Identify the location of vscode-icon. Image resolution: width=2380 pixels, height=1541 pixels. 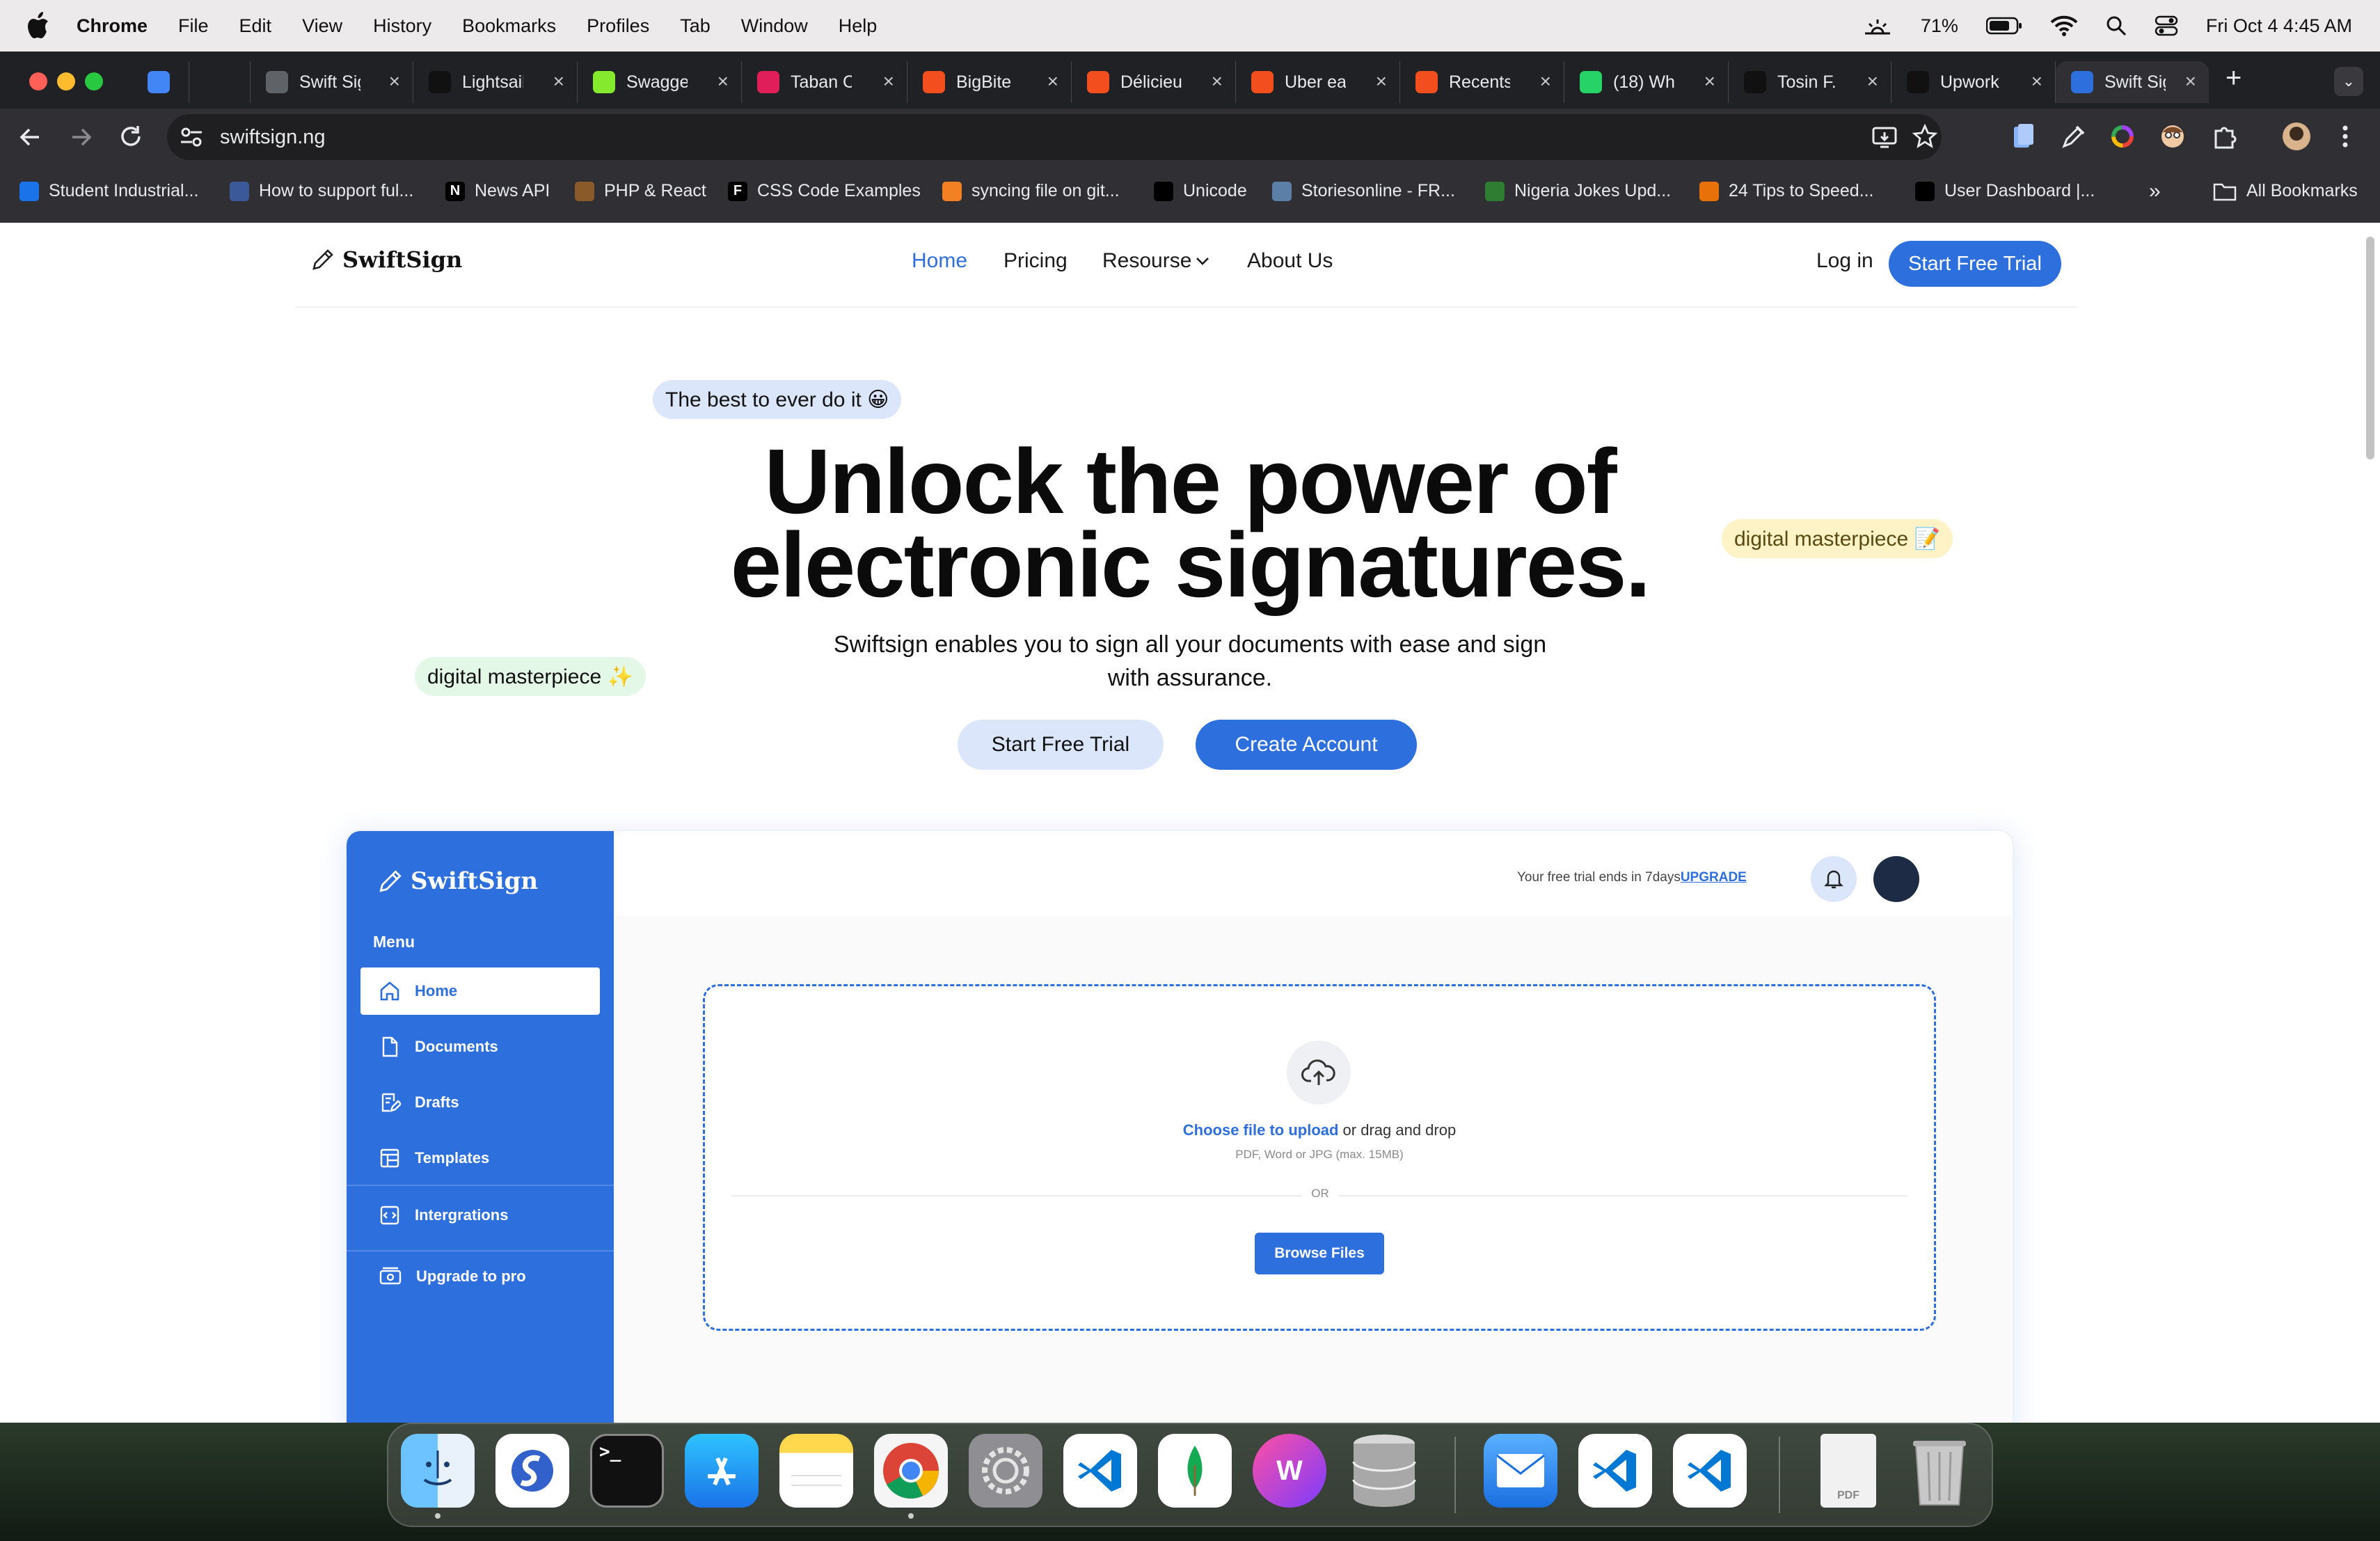
(1100, 1471).